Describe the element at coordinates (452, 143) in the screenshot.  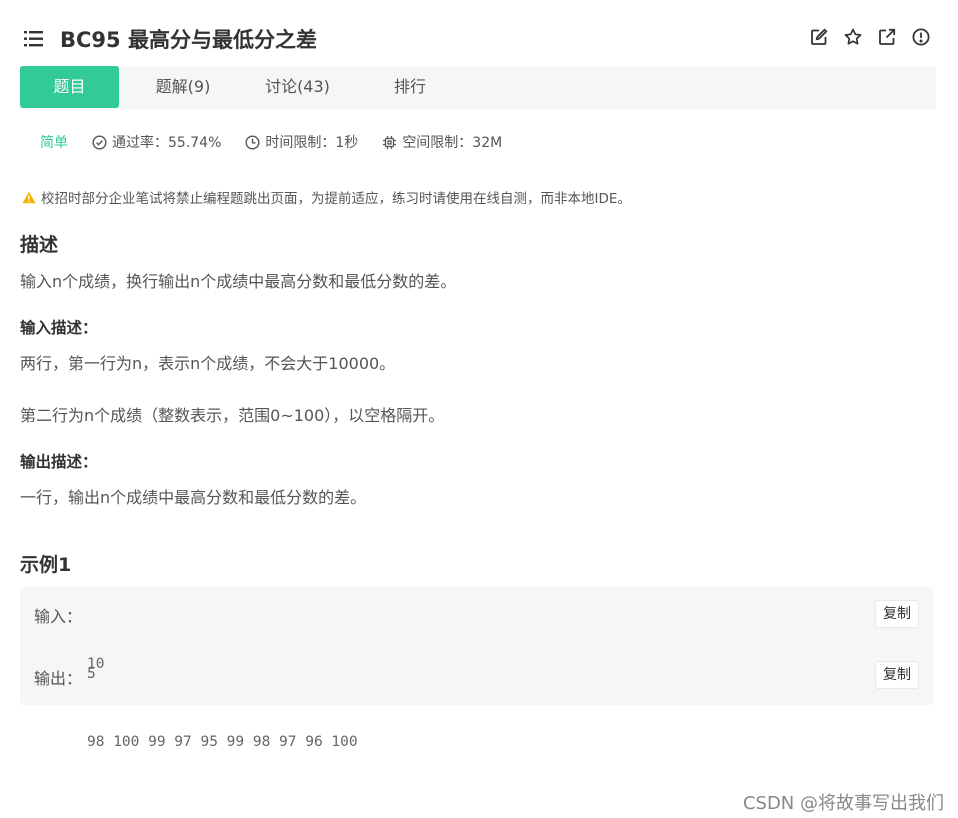
I see `space-limit-text: 空间限制：32M` at that location.